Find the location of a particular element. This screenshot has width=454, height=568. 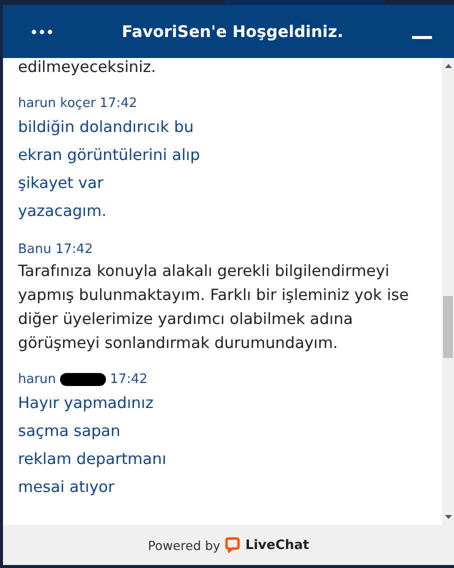

visitor-message: bildiğin dolandırıcık bu is located at coordinates (106, 127).